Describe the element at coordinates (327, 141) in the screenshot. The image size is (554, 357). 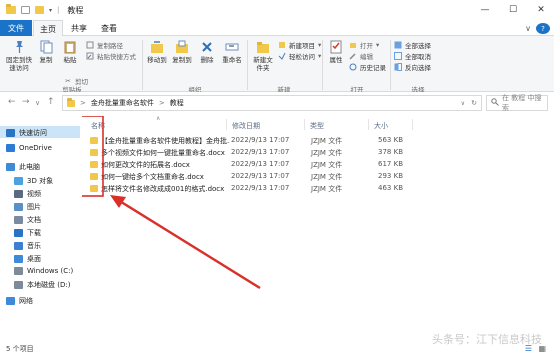
I see `file-type: JZJM 文件` at that location.